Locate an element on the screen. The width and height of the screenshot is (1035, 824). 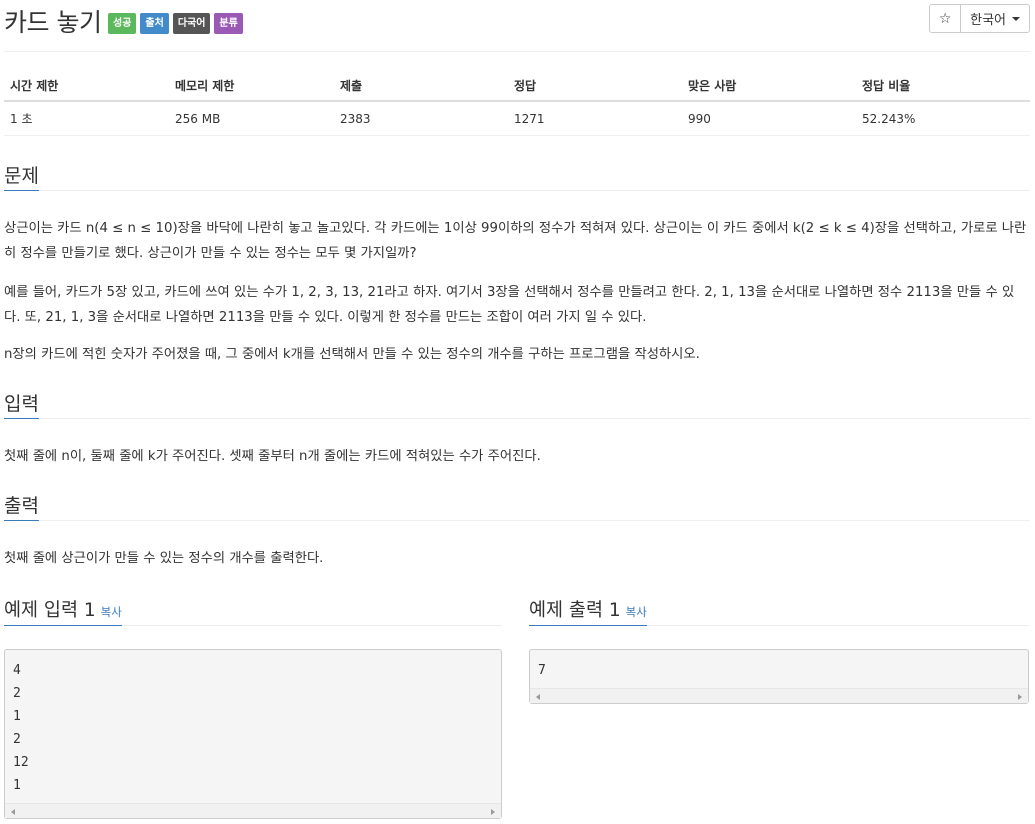
info-value-row: 1 초 256 MB 2383 1271 990 52.243% is located at coordinates (517, 118).